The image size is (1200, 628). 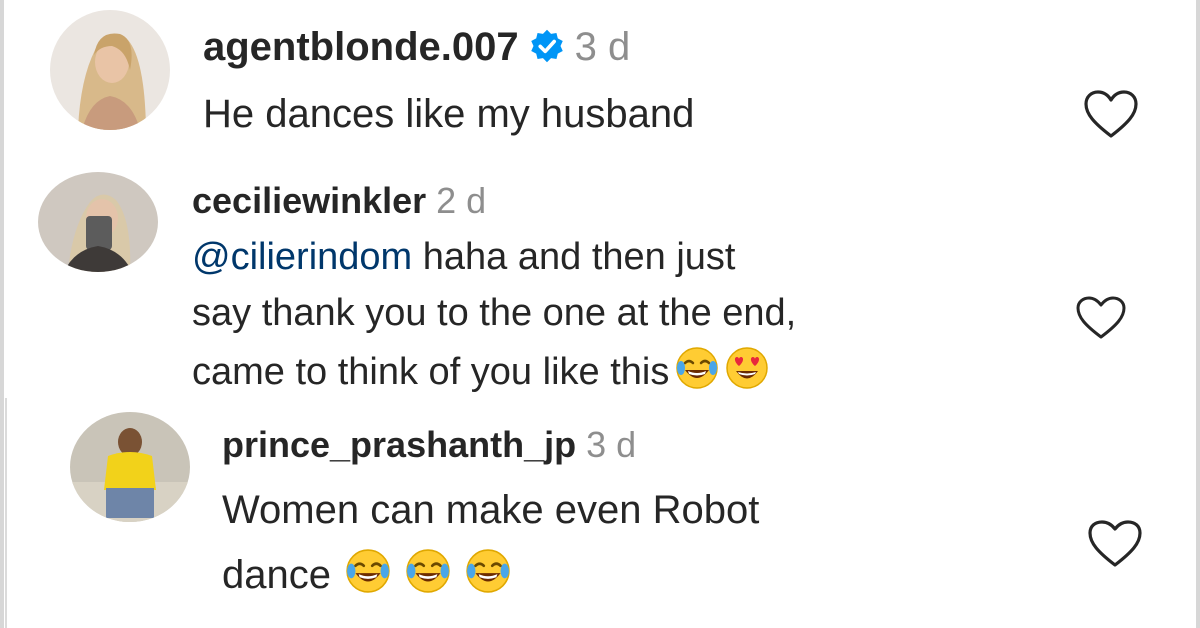 I want to click on comment-text: haha and then just, so click(x=574, y=257).